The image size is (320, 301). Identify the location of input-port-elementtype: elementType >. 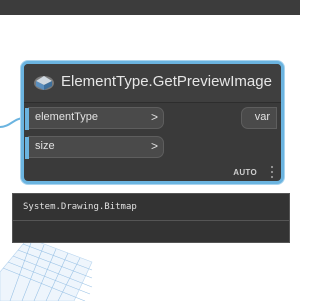
(94, 118).